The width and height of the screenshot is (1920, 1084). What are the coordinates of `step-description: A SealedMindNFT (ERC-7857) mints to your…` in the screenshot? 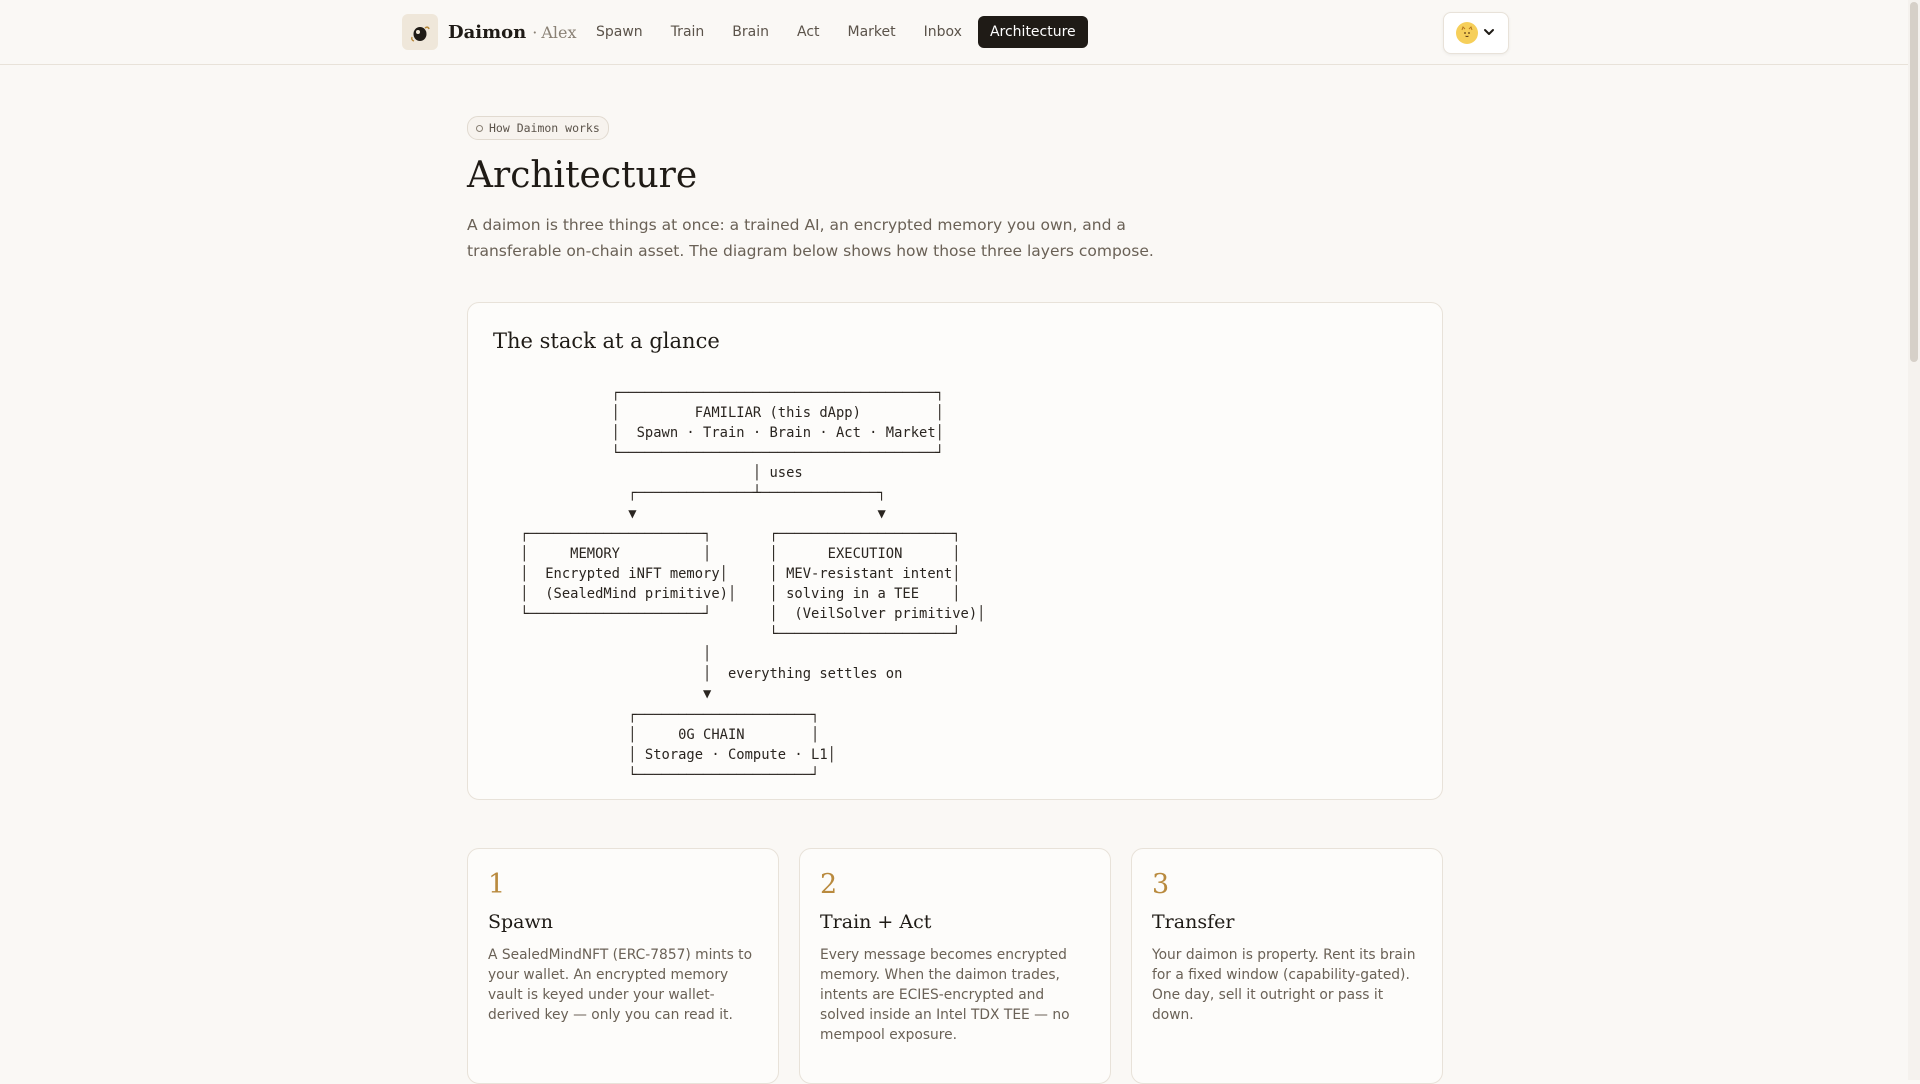 It's located at (620, 985).